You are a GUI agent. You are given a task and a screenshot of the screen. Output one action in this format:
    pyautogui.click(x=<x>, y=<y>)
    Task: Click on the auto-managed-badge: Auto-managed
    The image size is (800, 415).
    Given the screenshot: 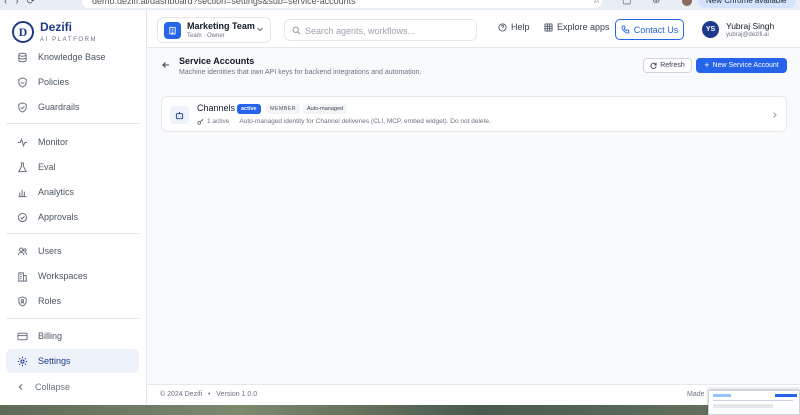 What is the action you would take?
    pyautogui.click(x=325, y=109)
    